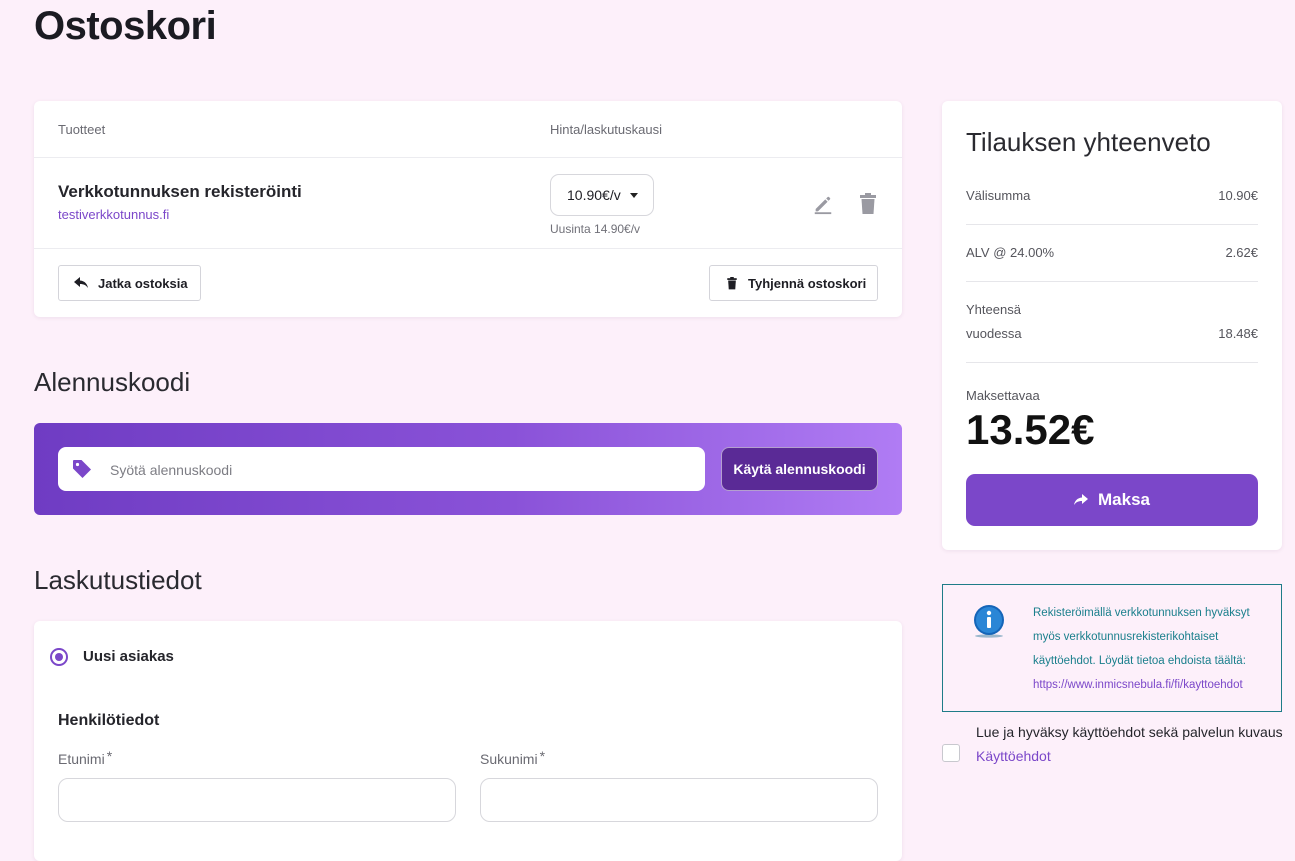 Image resolution: width=1295 pixels, height=861 pixels. I want to click on edit-button, so click(823, 204).